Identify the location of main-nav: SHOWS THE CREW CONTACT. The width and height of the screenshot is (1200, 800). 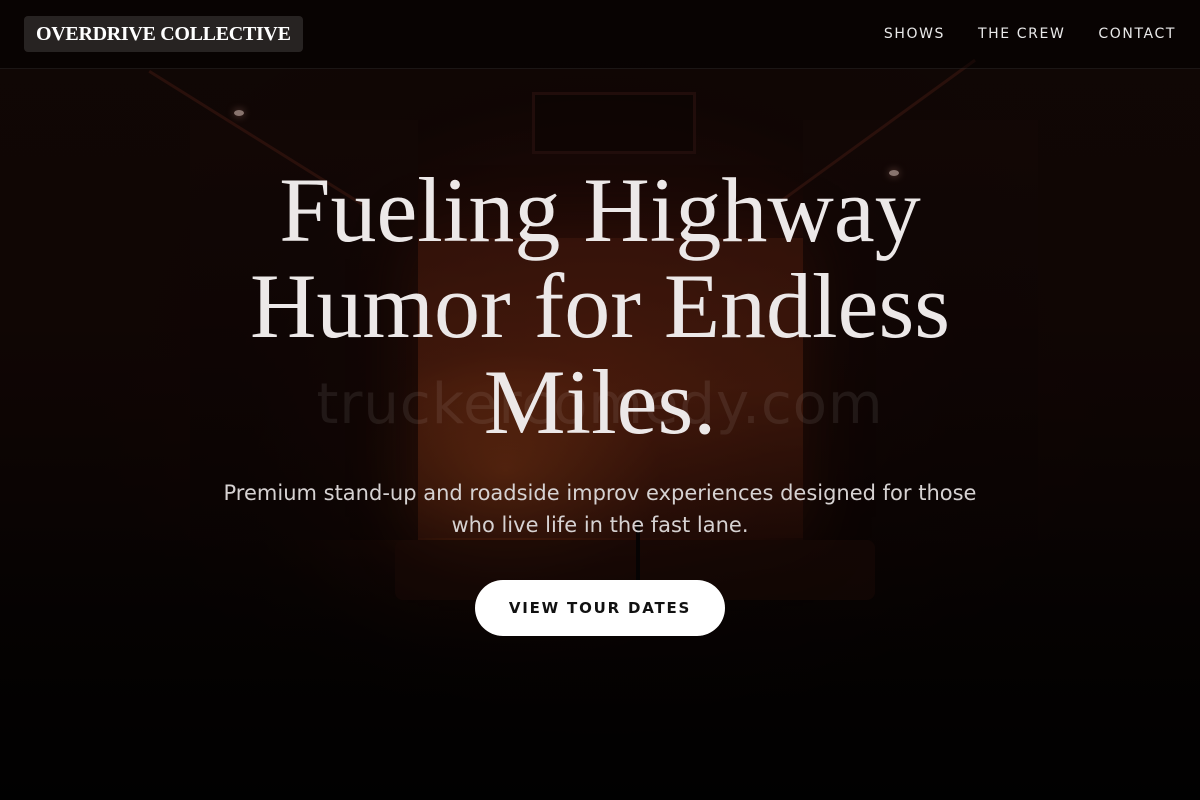
(1030, 34).